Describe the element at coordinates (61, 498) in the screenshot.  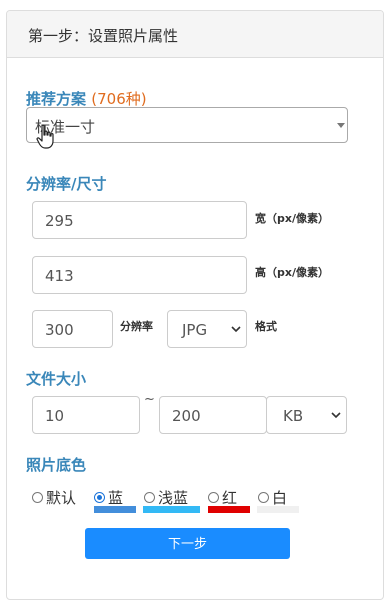
I see `bg-option-label: 默认` at that location.